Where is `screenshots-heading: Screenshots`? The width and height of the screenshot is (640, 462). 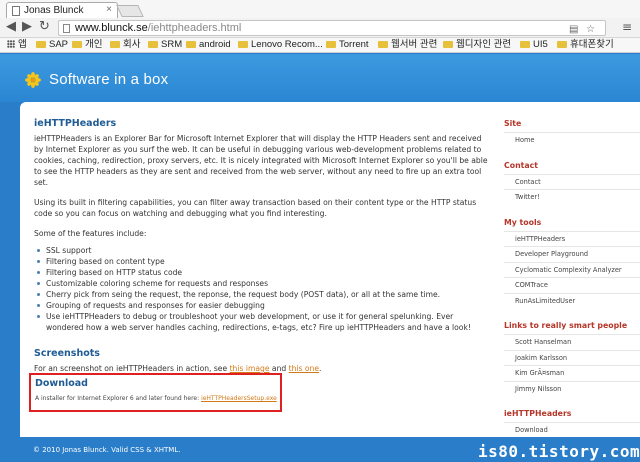
screenshots-heading: Screenshots is located at coordinates (67, 353).